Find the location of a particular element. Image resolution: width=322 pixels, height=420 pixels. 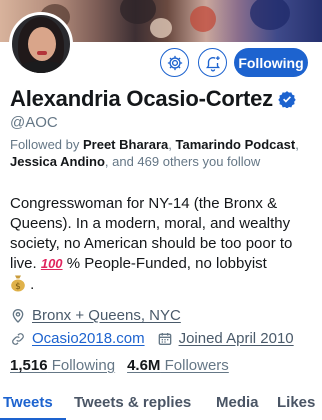

bell-plus-icon is located at coordinates (212, 63).